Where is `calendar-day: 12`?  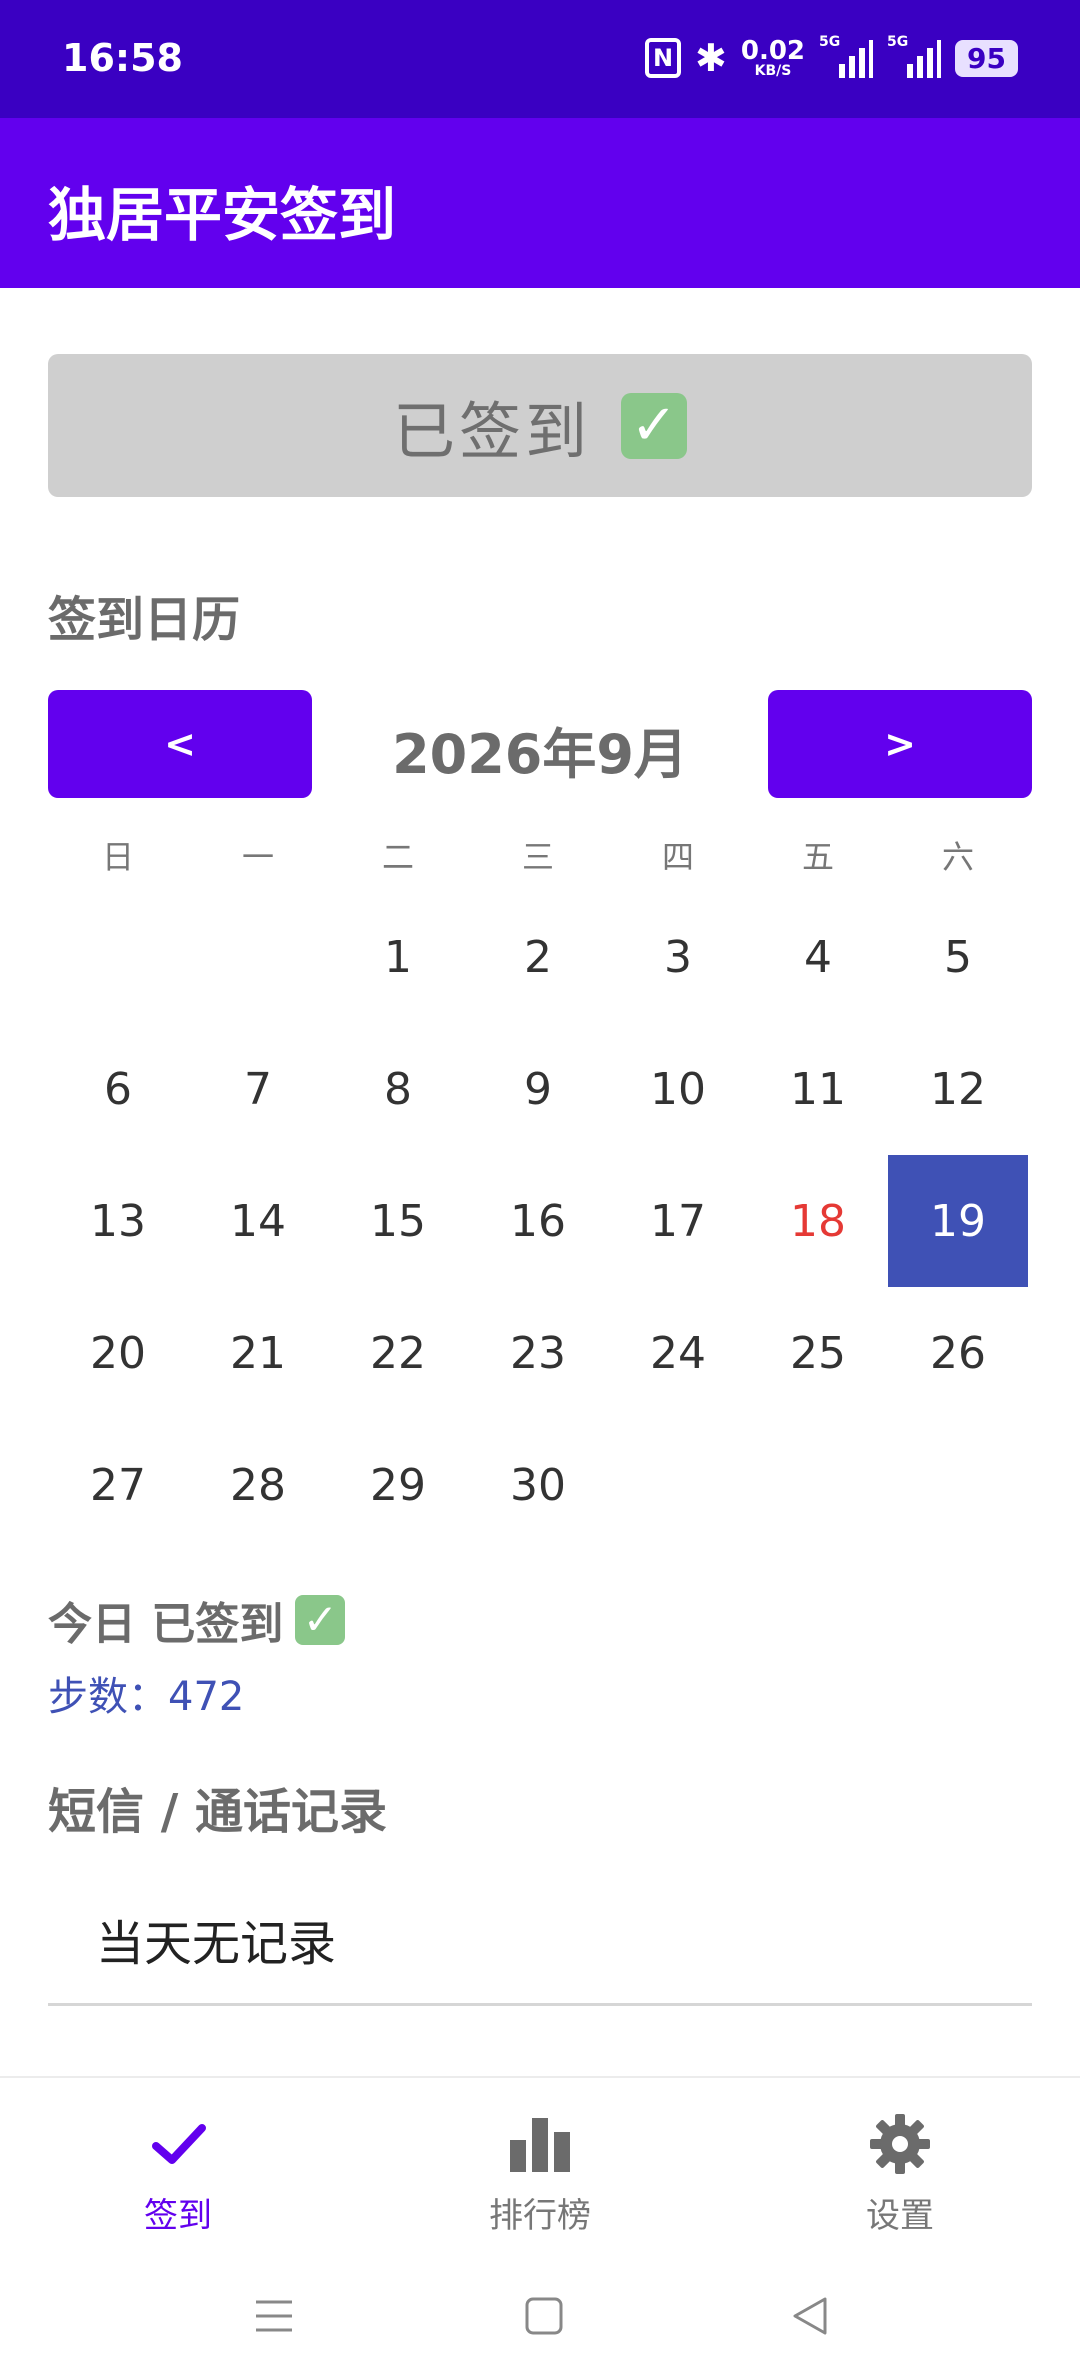 calendar-day: 12 is located at coordinates (958, 1089).